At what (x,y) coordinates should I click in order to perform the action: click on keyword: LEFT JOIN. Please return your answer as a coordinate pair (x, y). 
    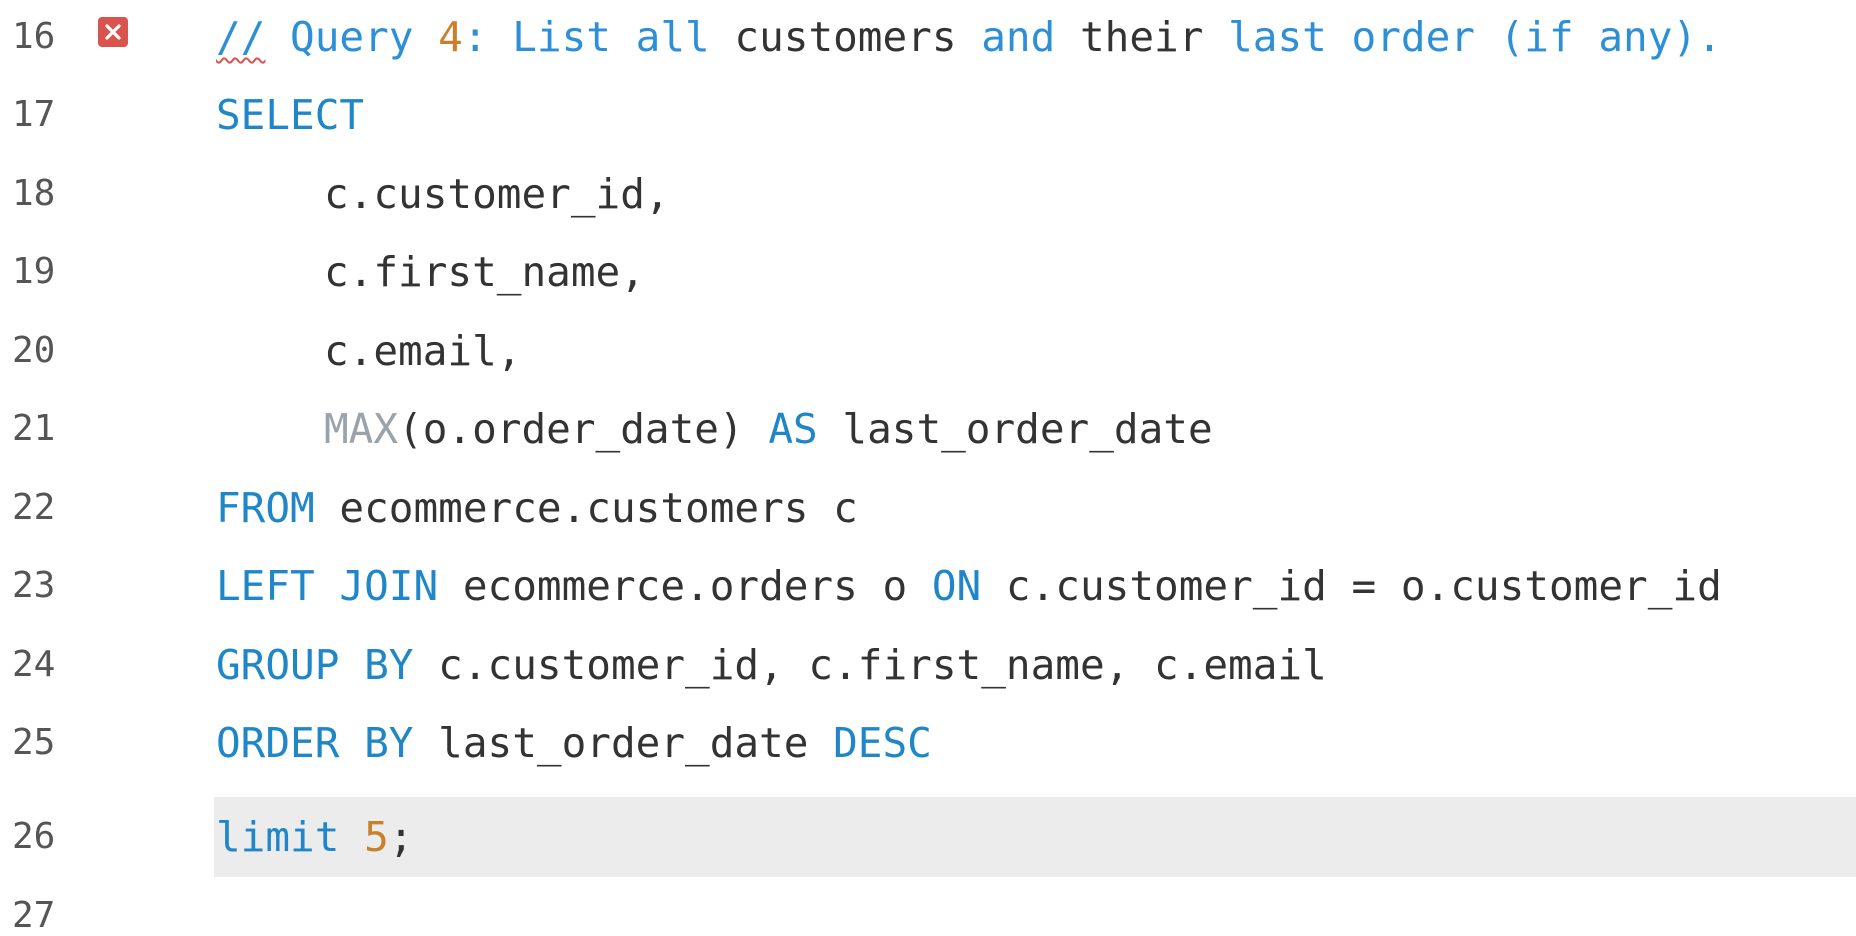
    Looking at the image, I should click on (327, 586).